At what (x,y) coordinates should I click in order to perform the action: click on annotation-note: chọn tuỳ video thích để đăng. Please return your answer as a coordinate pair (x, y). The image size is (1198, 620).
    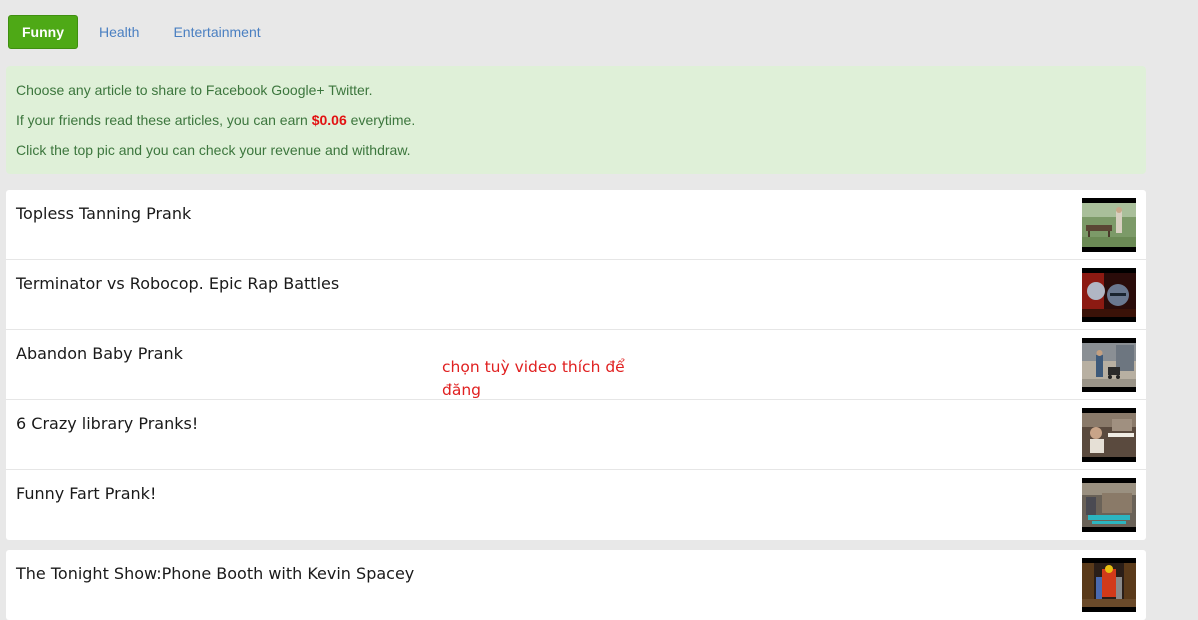
    Looking at the image, I should click on (533, 378).